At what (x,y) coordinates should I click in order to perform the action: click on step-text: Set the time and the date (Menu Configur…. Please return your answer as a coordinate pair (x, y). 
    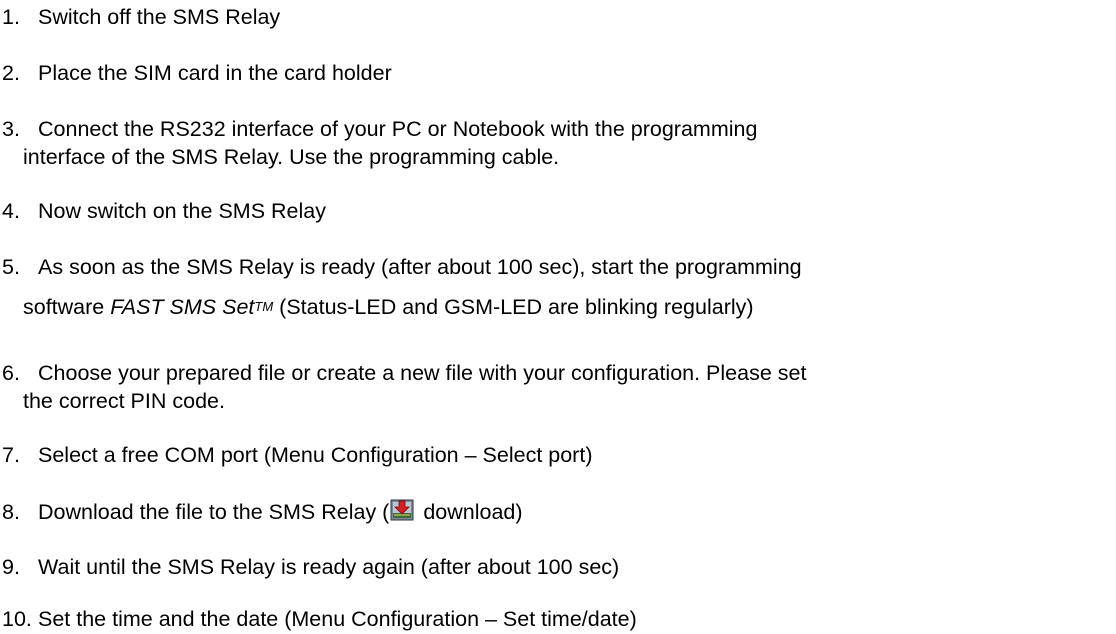
    Looking at the image, I should click on (337, 619).